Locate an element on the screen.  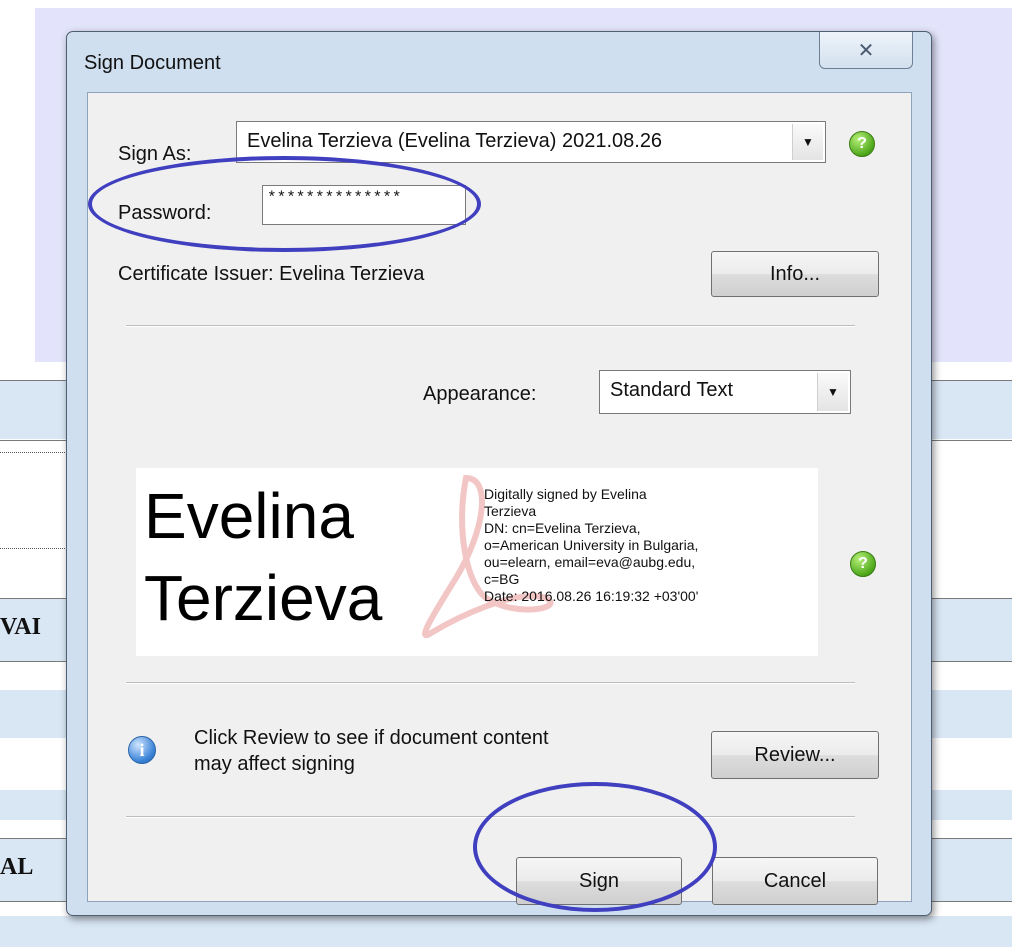
signature-detail-line: ou=elearn, email=eva@aubg.edu, is located at coordinates (590, 562).